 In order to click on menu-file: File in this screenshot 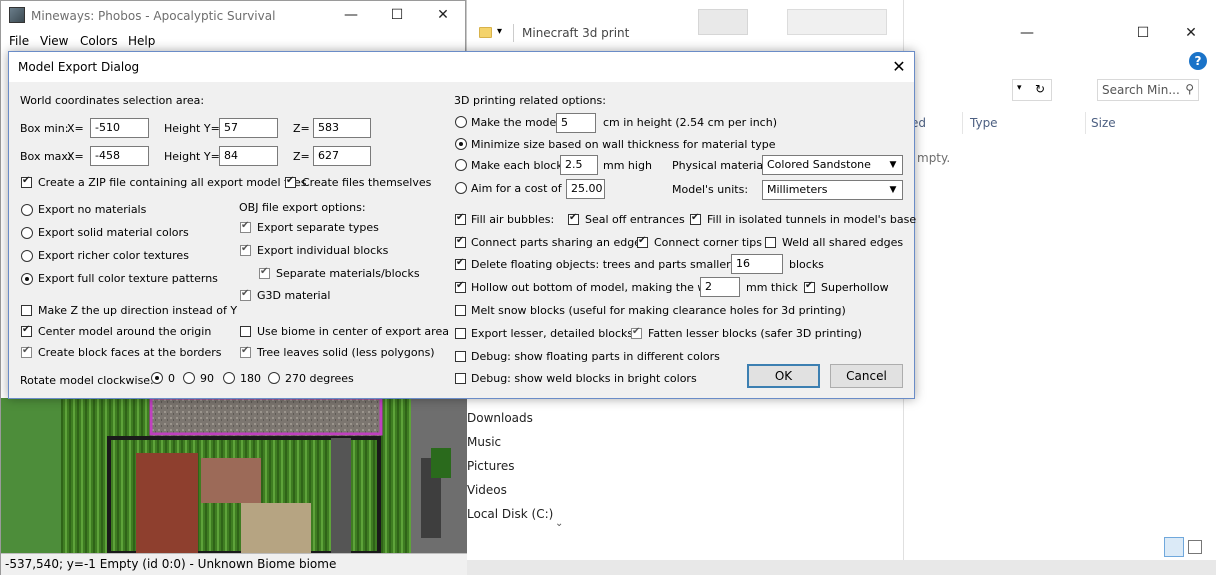, I will do `click(19, 41)`.